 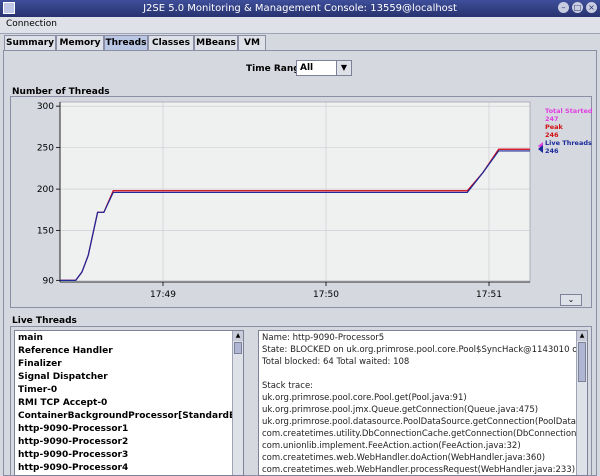 What do you see at coordinates (73, 468) in the screenshot?
I see `thread-item-processor4: http-9090-Processor4` at bounding box center [73, 468].